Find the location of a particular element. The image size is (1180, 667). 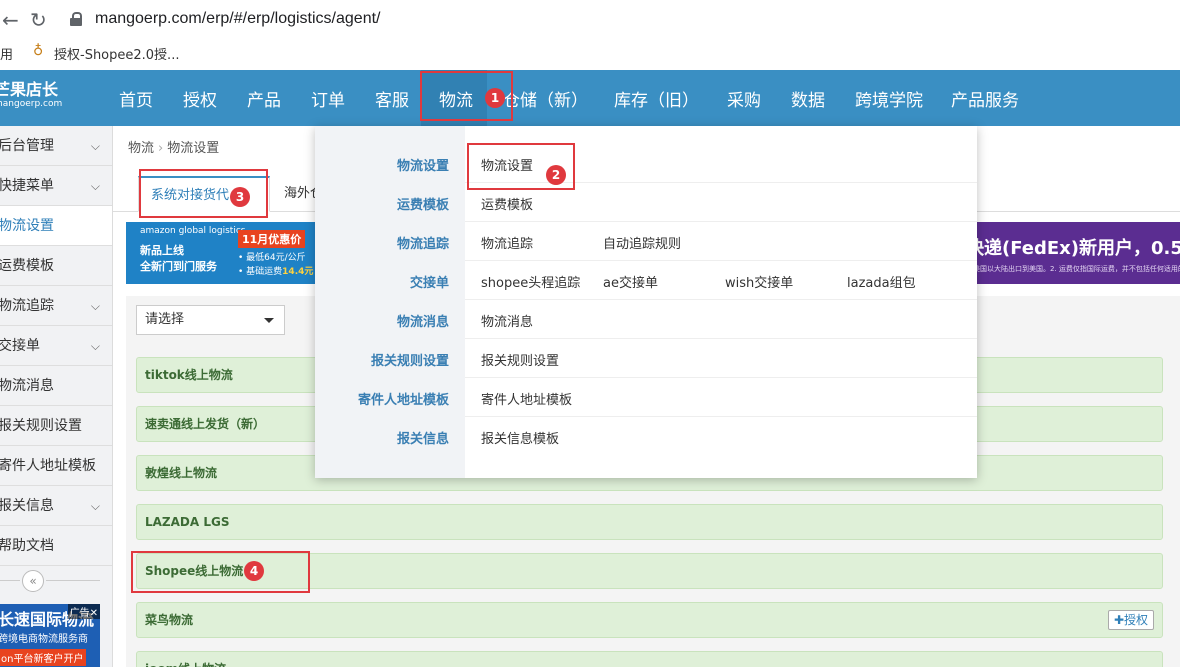

banner-line2: 全新门到门服务 is located at coordinates (178, 266).